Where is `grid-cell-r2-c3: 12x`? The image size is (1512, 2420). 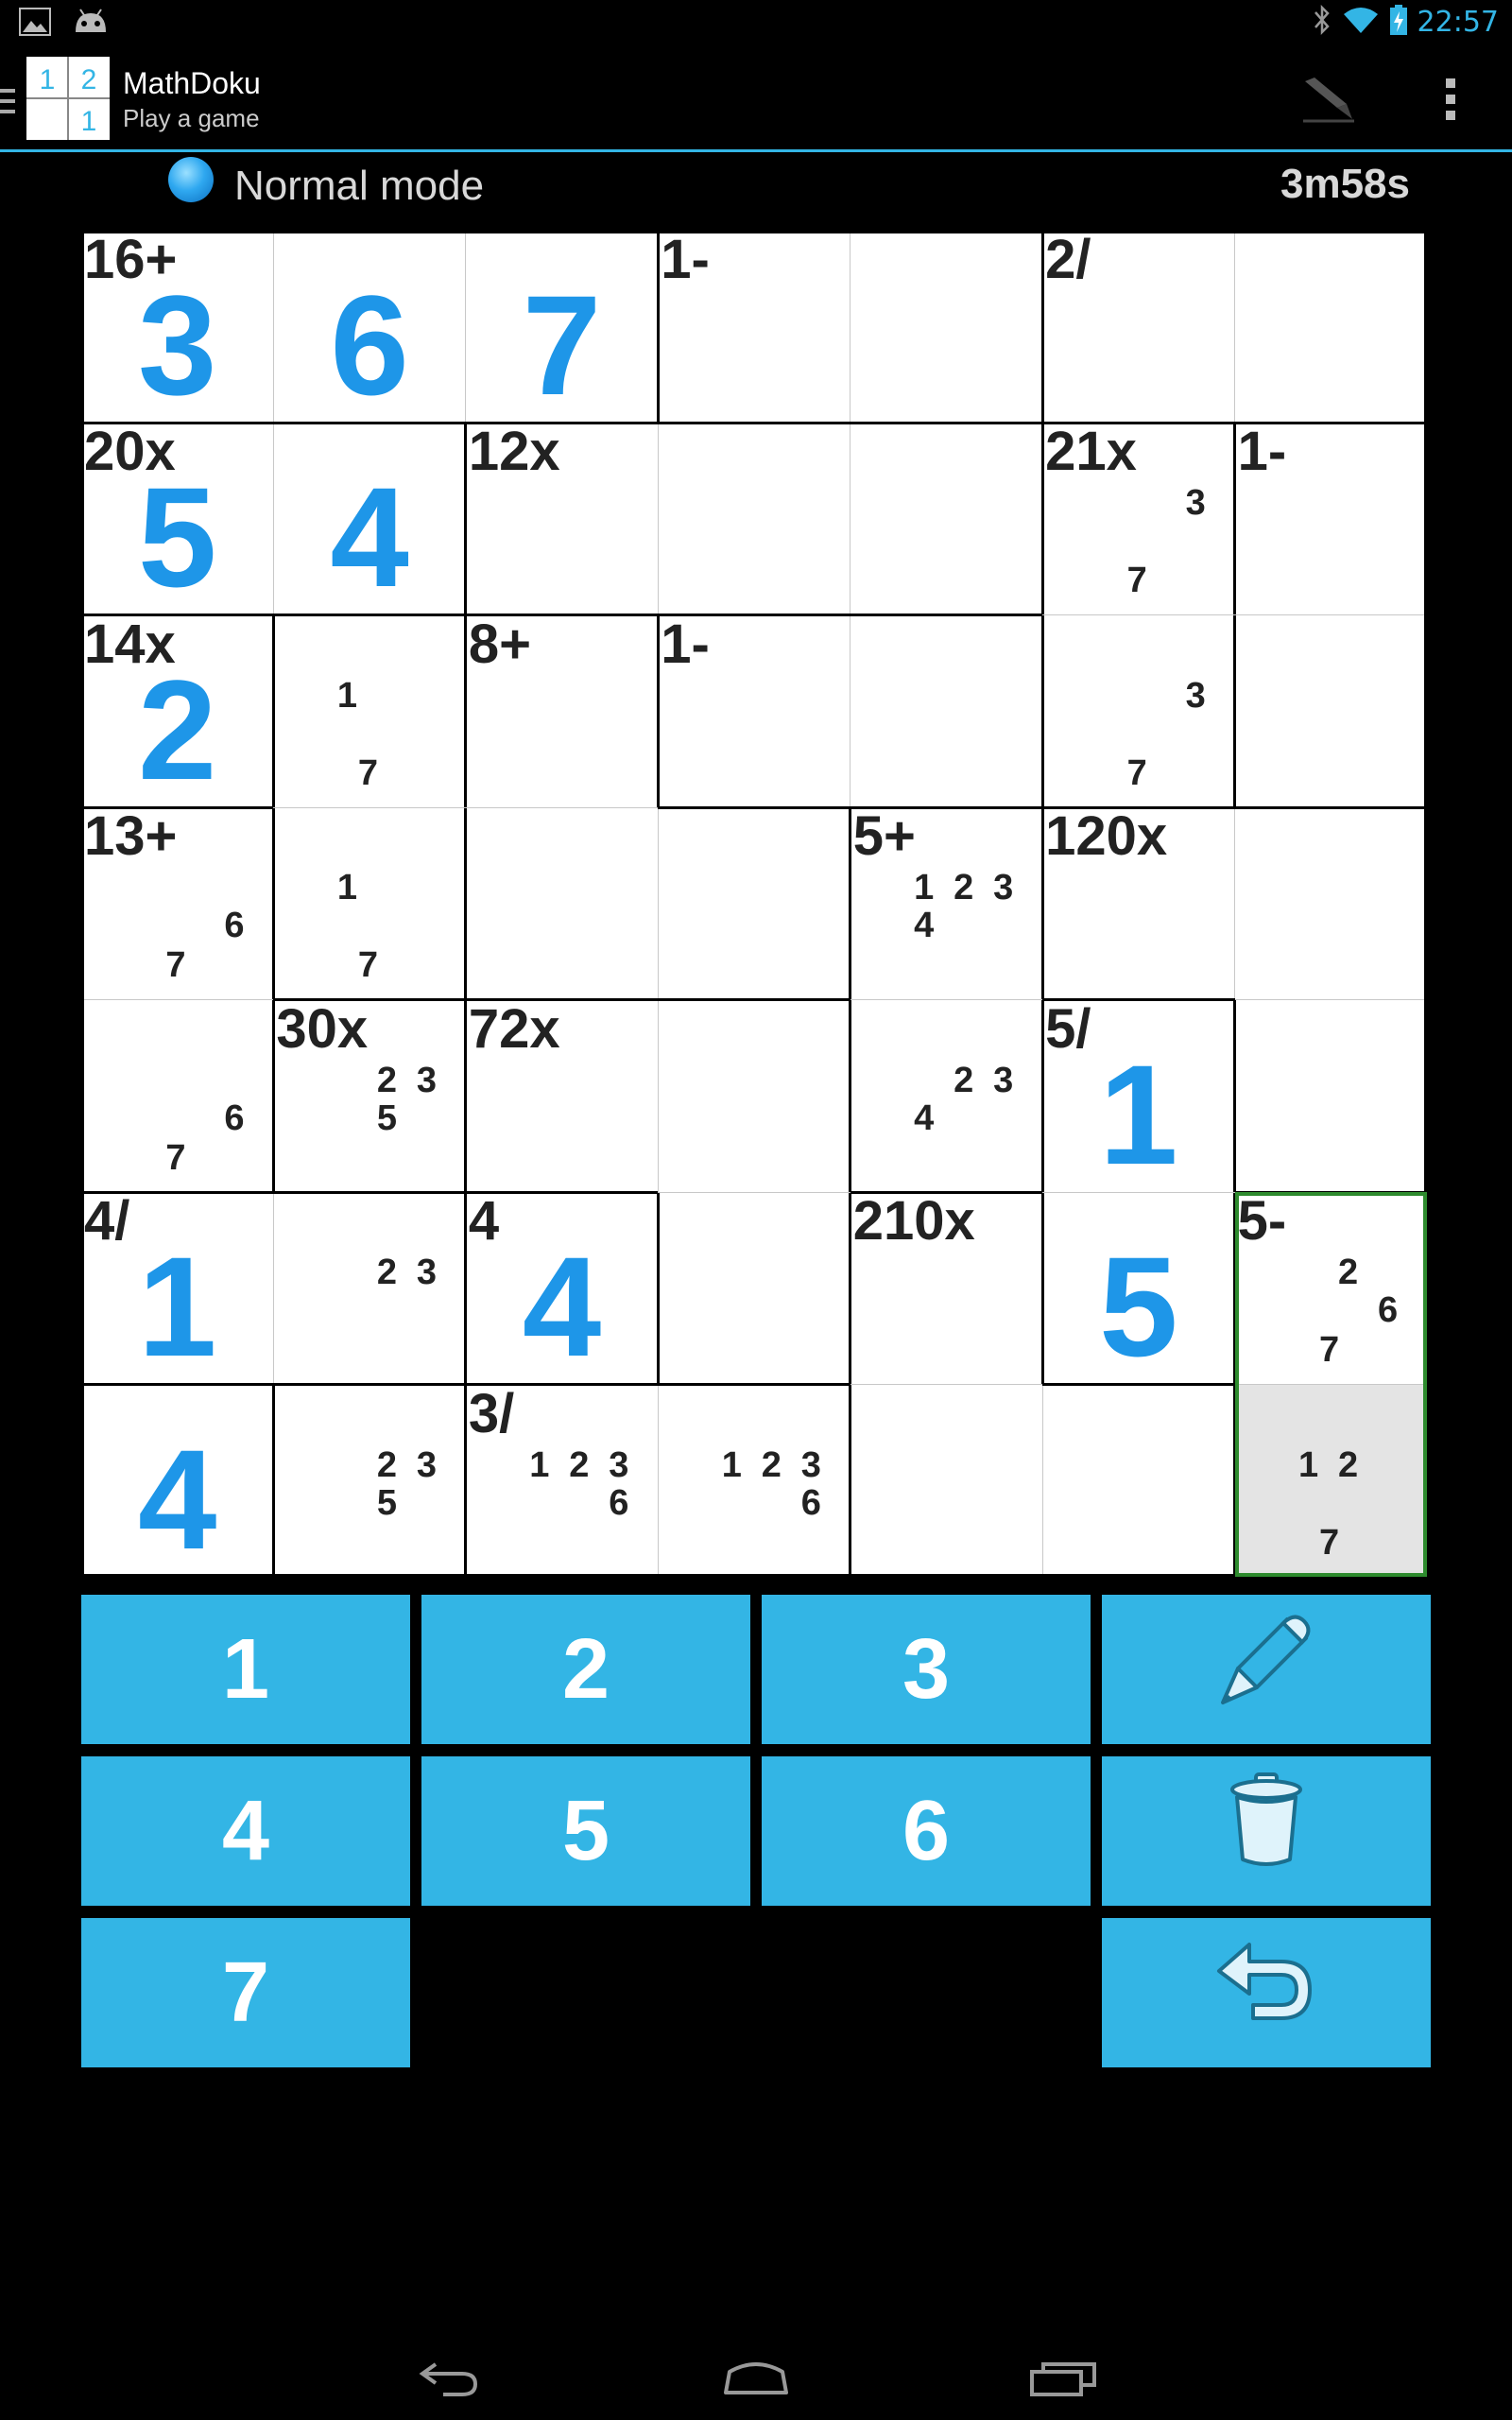
grid-cell-r2-c3: 12x is located at coordinates (562, 519).